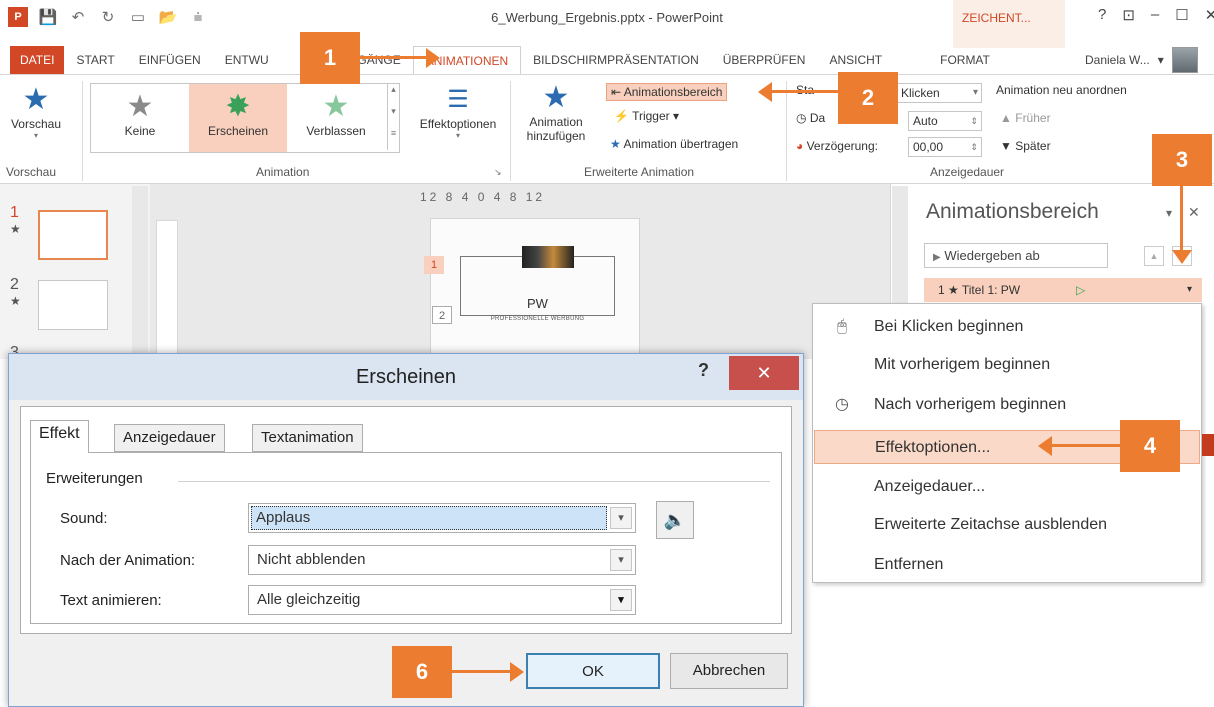  What do you see at coordinates (1182, 160) in the screenshot?
I see `callout-badge-3: 3` at bounding box center [1182, 160].